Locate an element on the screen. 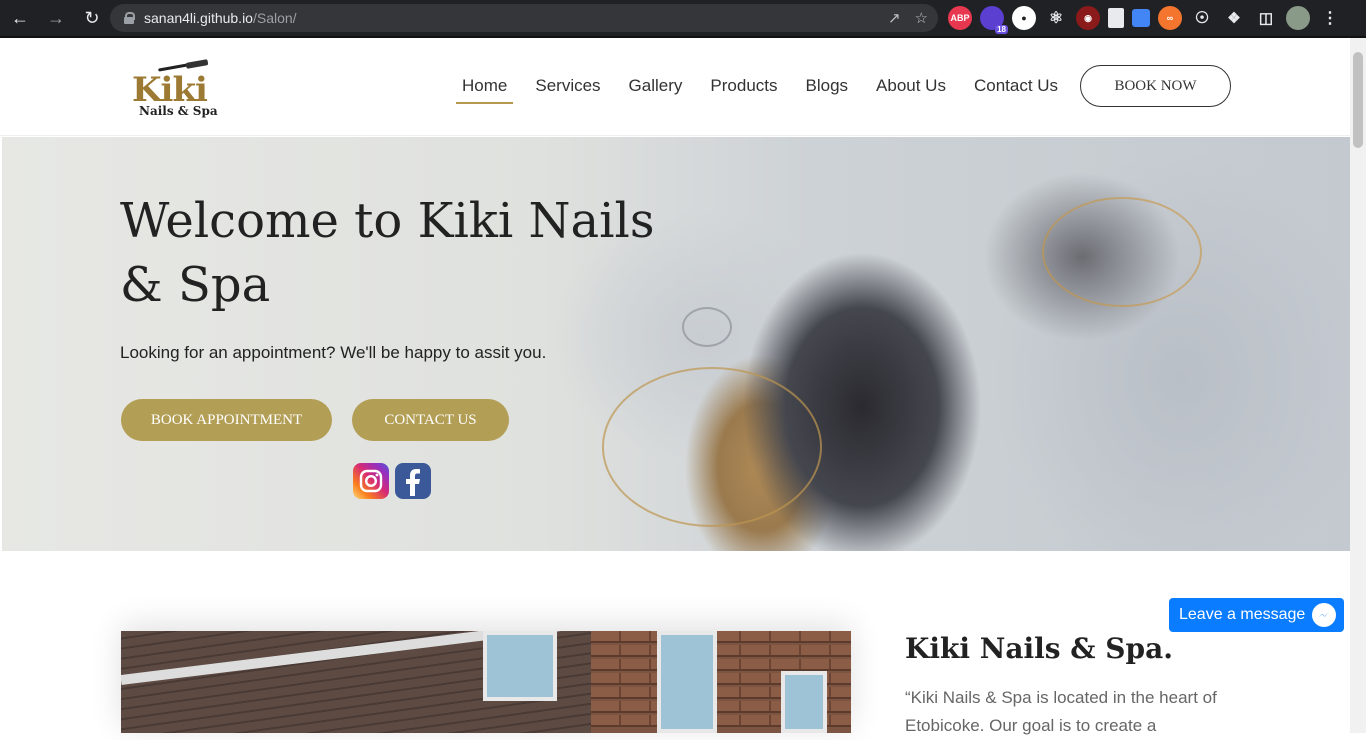  salon-building-photo is located at coordinates (486, 682).